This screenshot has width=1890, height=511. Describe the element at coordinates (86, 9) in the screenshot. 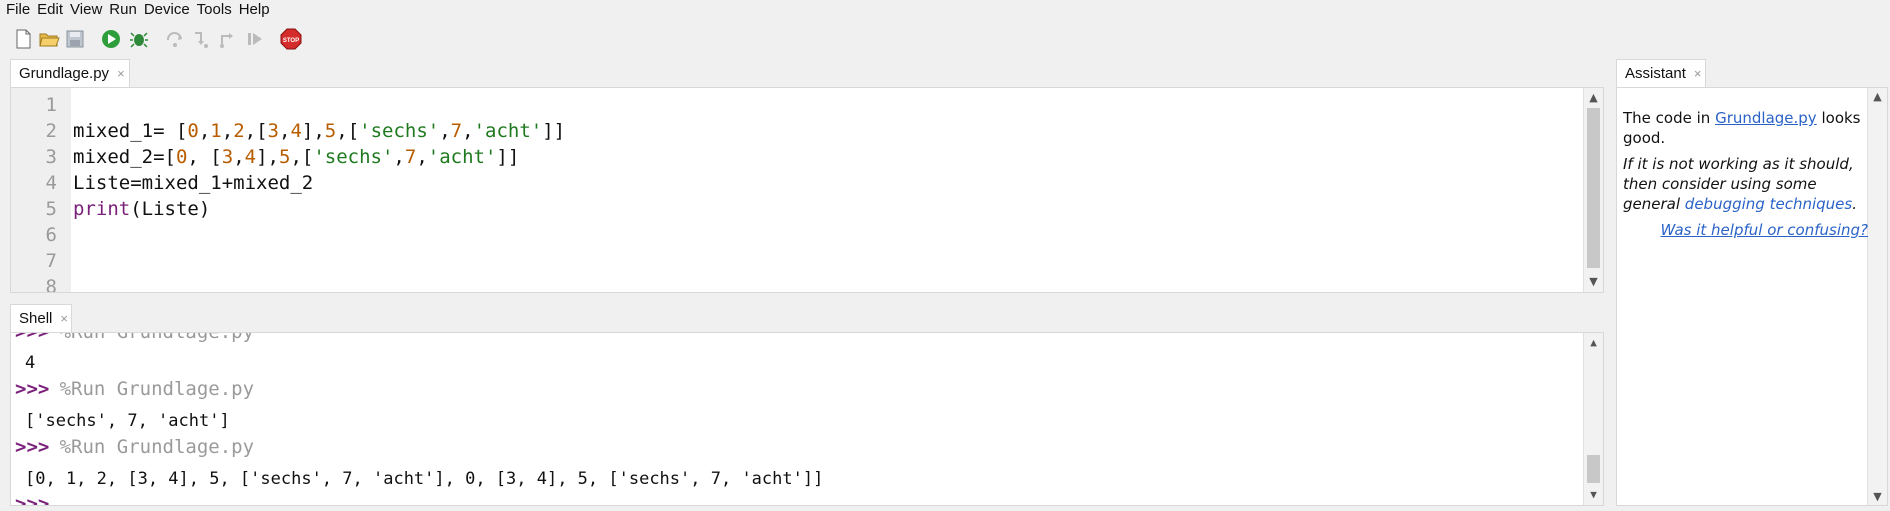

I see `menu-view: View` at that location.